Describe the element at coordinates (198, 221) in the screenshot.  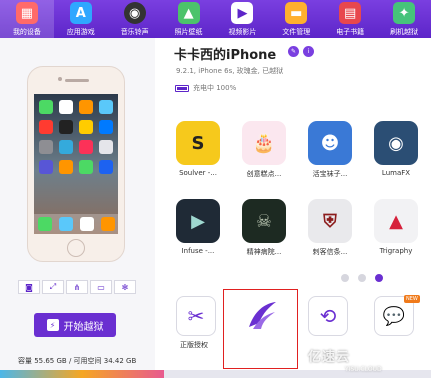
I see `infuse-icon: ▶` at that location.